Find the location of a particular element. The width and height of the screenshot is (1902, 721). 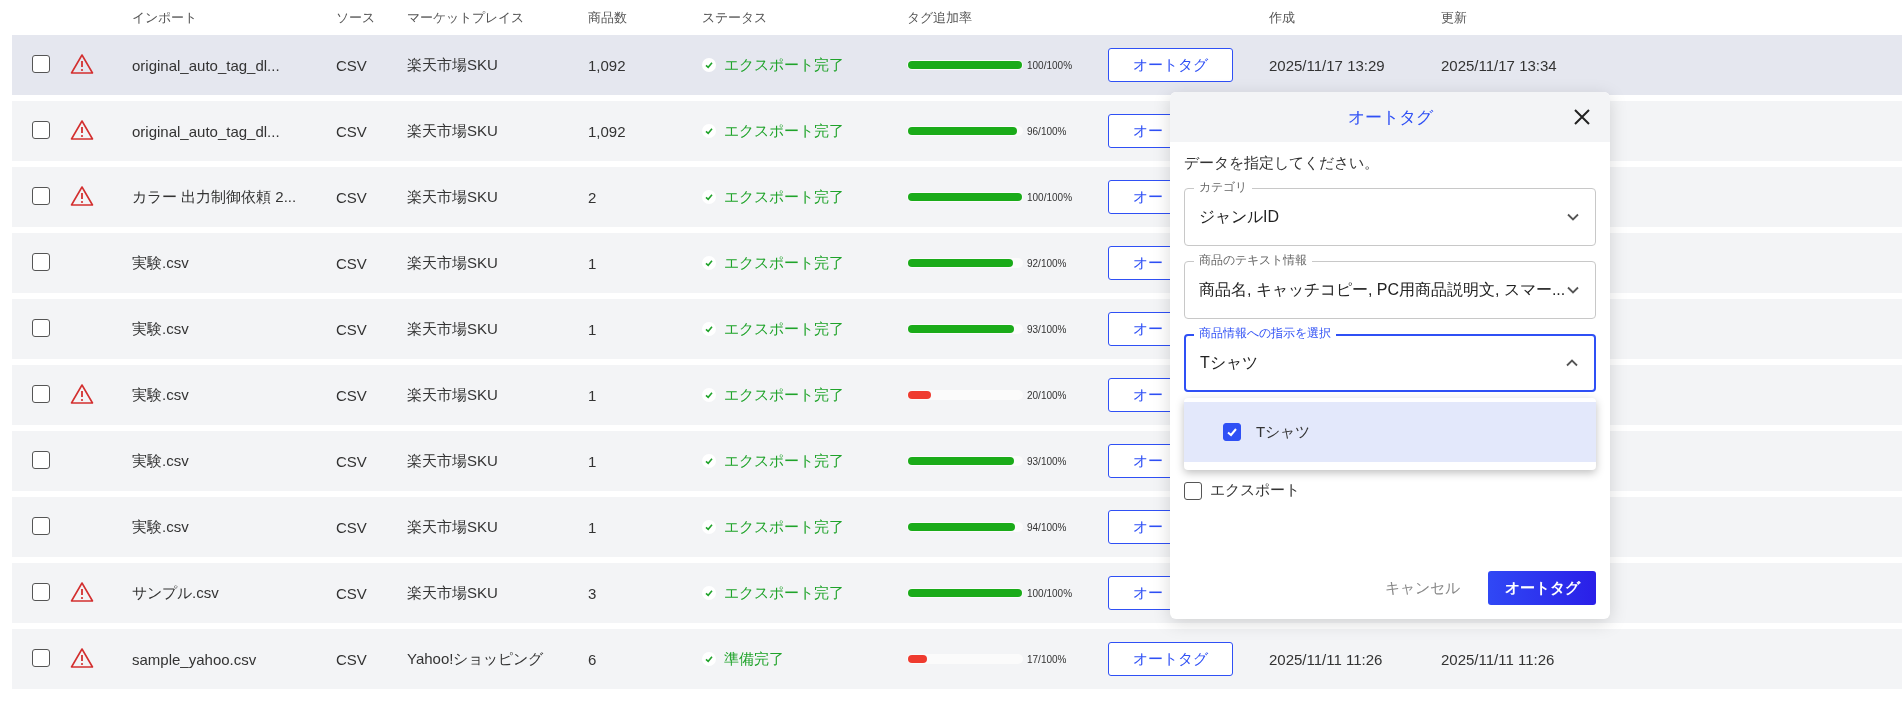

column-header: タグ追加率 is located at coordinates (940, 17).